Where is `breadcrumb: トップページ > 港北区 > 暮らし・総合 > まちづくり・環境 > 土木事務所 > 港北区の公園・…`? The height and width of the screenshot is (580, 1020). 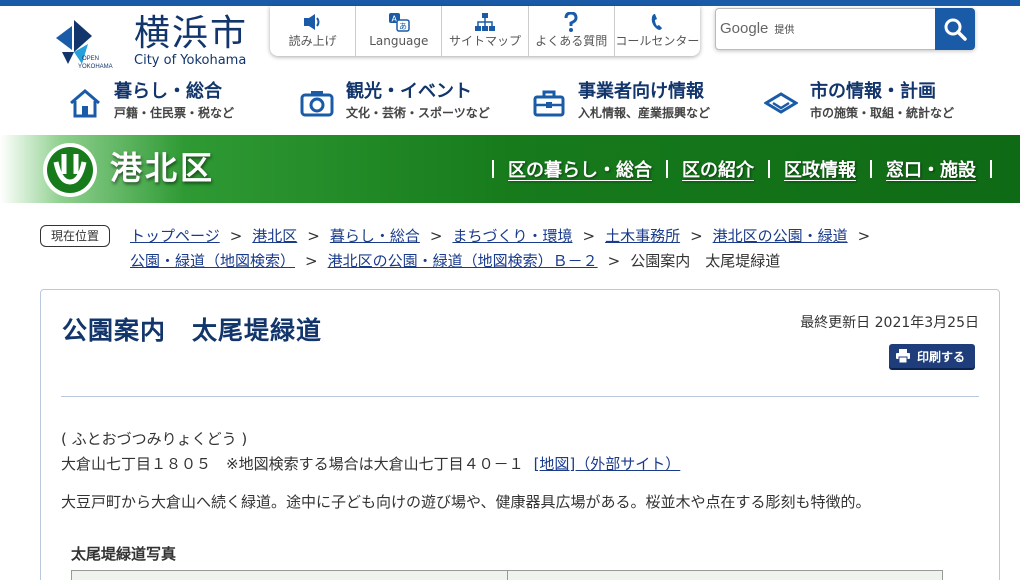 breadcrumb: トップページ > 港北区 > 暮らし・総合 > まちづくり・環境 > 土木事務所 > 港北区の公園・… is located at coordinates (500, 248).